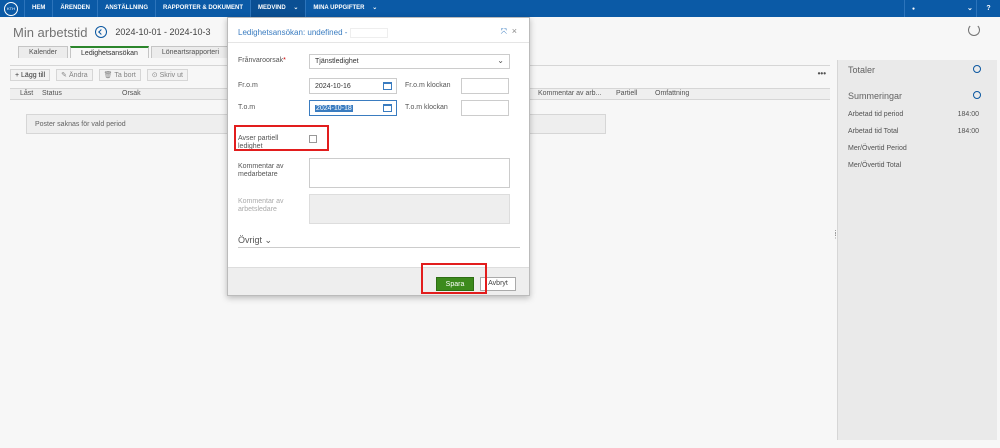 Image resolution: width=1000 pixels, height=448 pixels. I want to click on dialog-title-text: Ledighetsansökan: undefined -, so click(294, 33).